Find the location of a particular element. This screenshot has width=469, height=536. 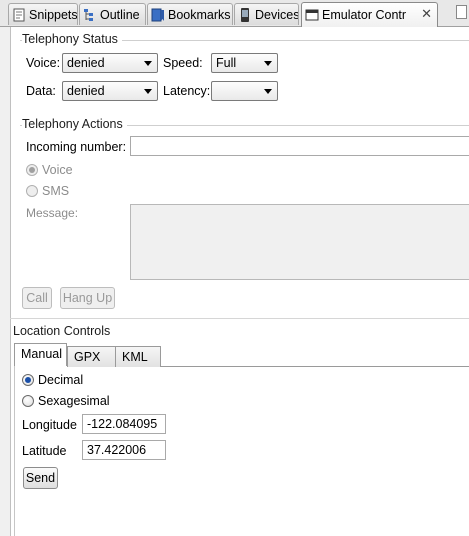

latency-select is located at coordinates (244, 91).